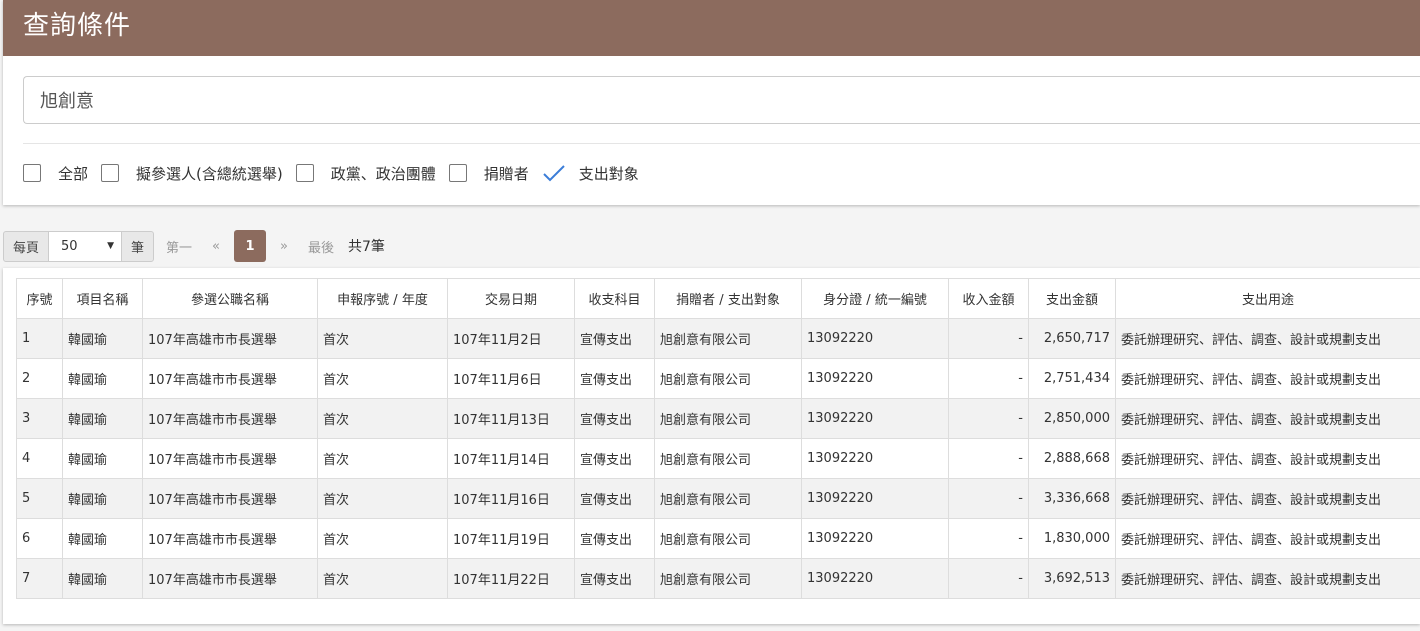  I want to click on cell-date: 107年11月19日, so click(511, 538).